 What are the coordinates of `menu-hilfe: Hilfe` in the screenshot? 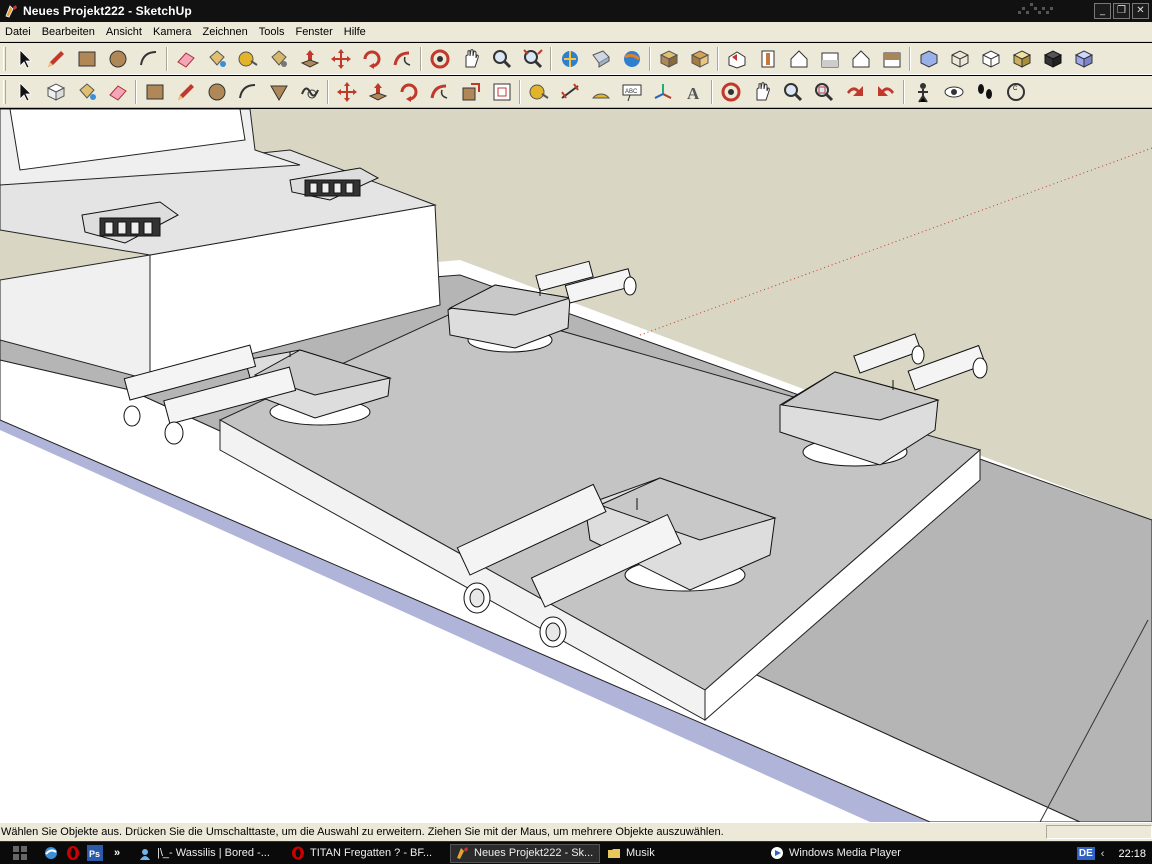 It's located at (355, 32).